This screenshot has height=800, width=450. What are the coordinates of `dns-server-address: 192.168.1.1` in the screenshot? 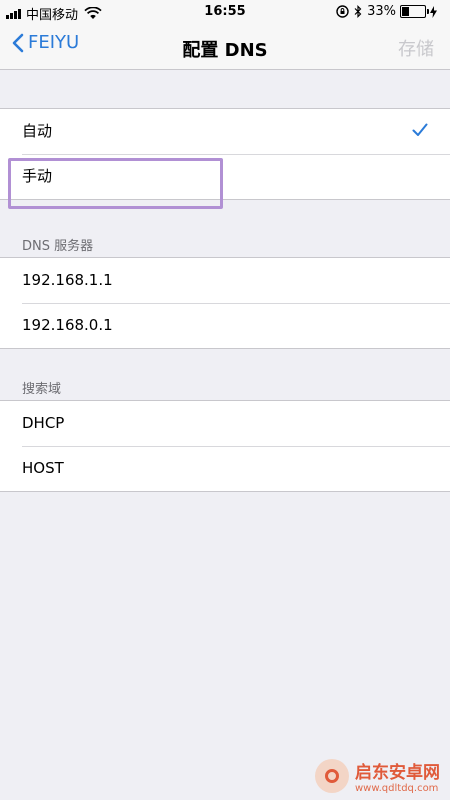 It's located at (67, 280).